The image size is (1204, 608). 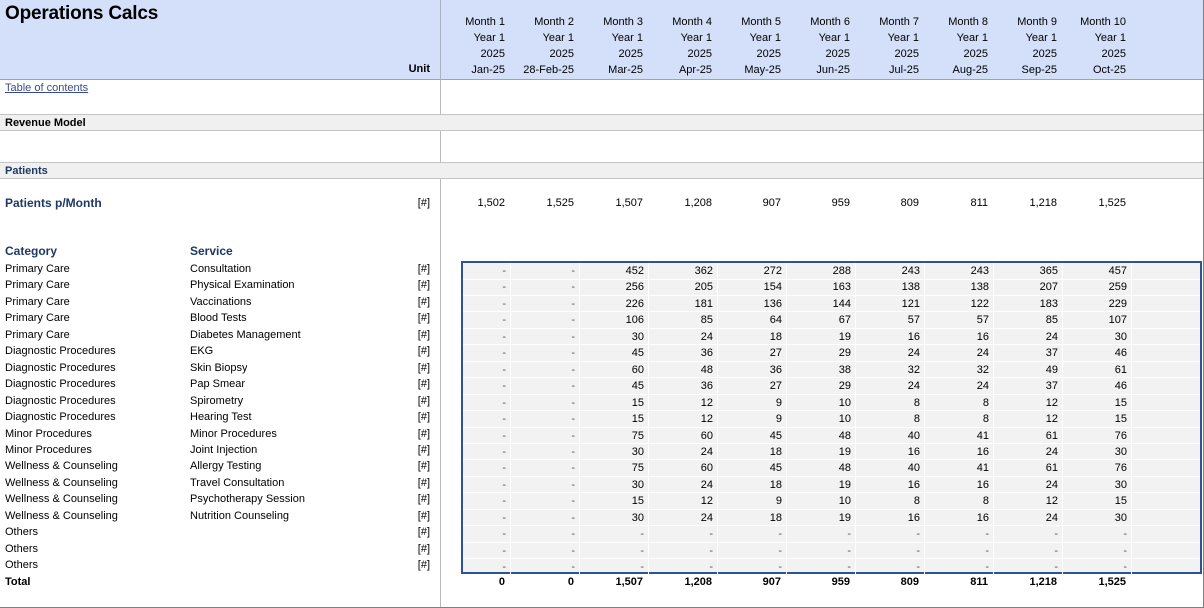 What do you see at coordinates (683, 304) in the screenshot?
I see `grid-cell: 181` at bounding box center [683, 304].